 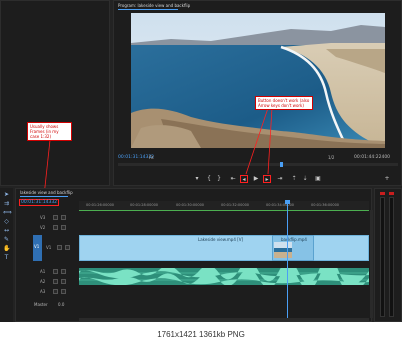 What do you see at coordinates (46, 192) in the screenshot?
I see `timeline-tab: lakeside view and backflip` at bounding box center [46, 192].